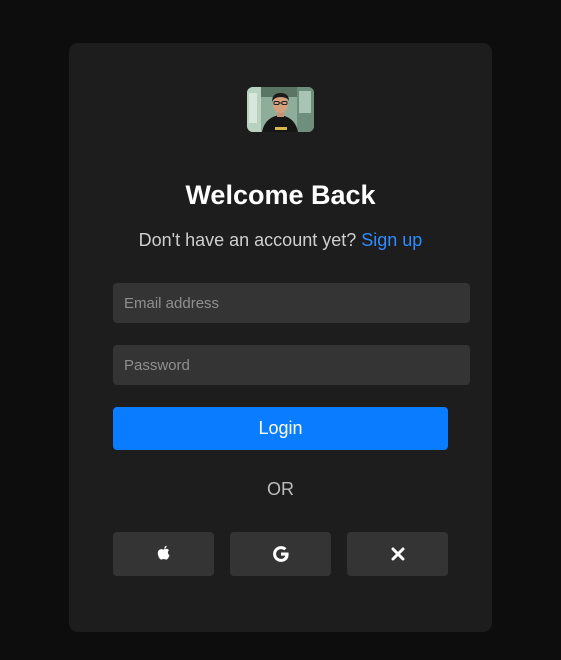 Image resolution: width=561 pixels, height=660 pixels. What do you see at coordinates (280, 489) in the screenshot?
I see `or-divider: OR` at bounding box center [280, 489].